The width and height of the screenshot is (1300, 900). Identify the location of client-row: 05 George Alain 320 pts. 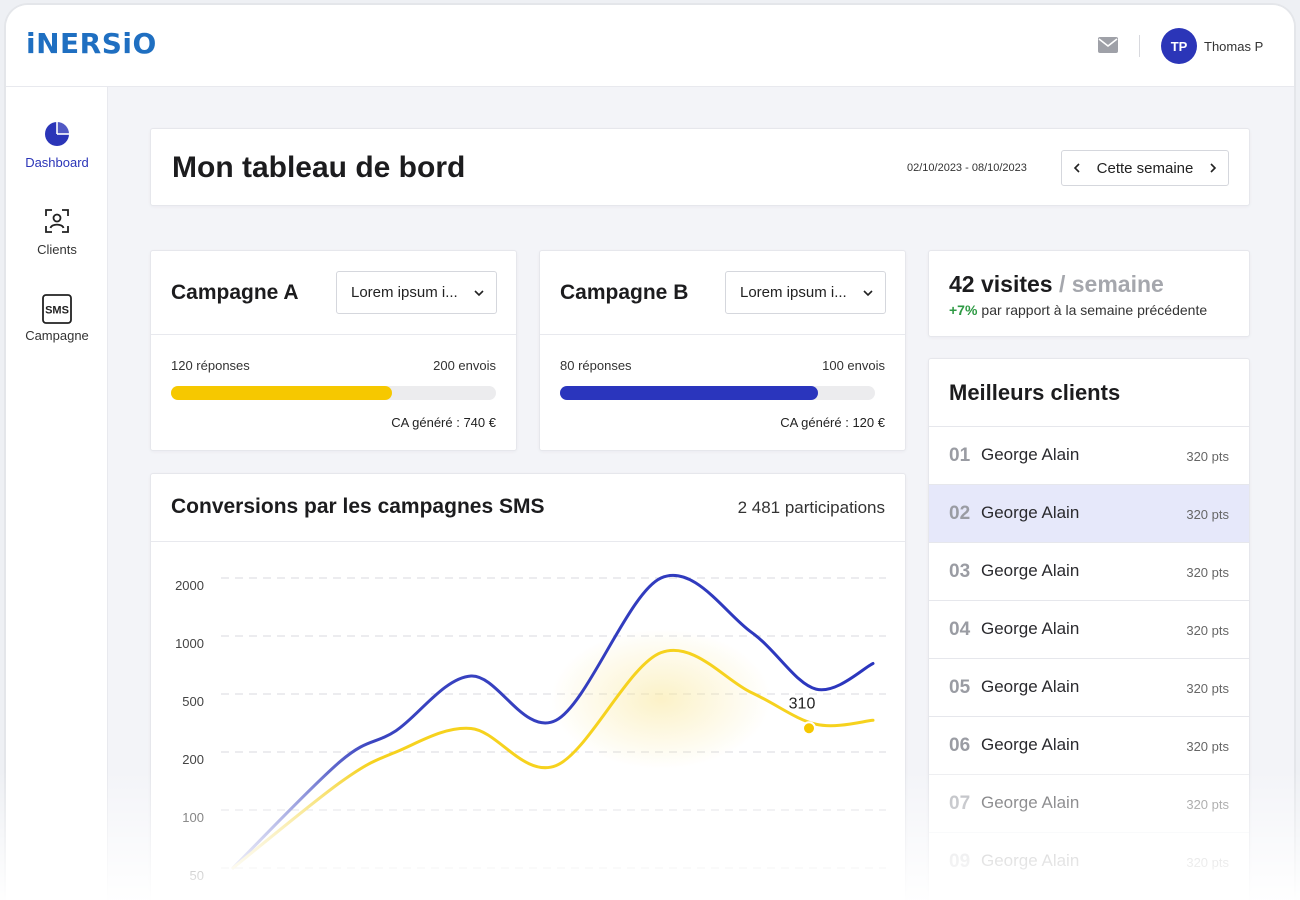
(1089, 687).